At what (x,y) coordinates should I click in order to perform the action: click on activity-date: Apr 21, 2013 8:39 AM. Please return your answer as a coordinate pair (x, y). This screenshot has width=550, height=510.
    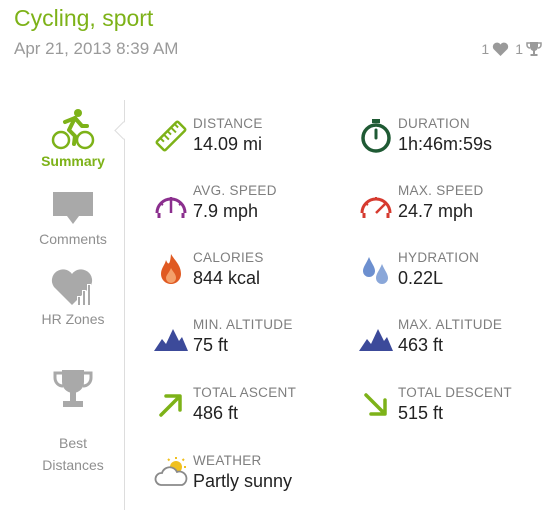
    Looking at the image, I should click on (96, 48).